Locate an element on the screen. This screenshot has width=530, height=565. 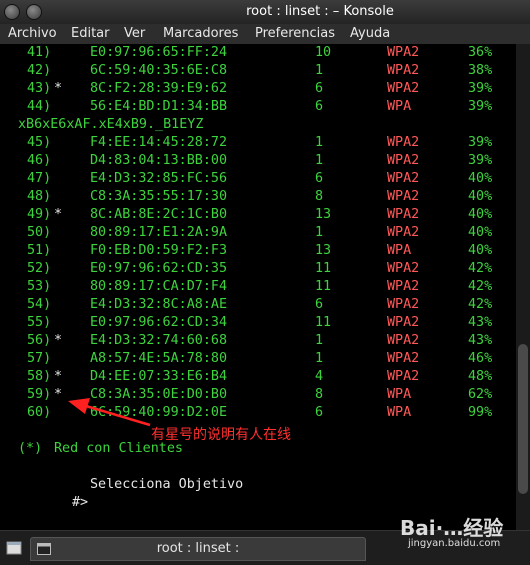
watermark-url: jingyan.baidu.com is located at coordinates (454, 543).